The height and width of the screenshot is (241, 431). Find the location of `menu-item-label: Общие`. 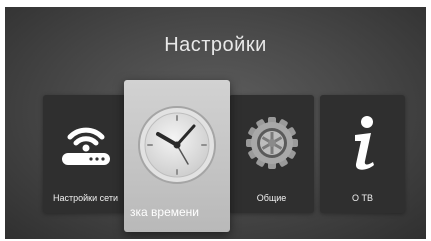

menu-item-label: Общие is located at coordinates (271, 198).